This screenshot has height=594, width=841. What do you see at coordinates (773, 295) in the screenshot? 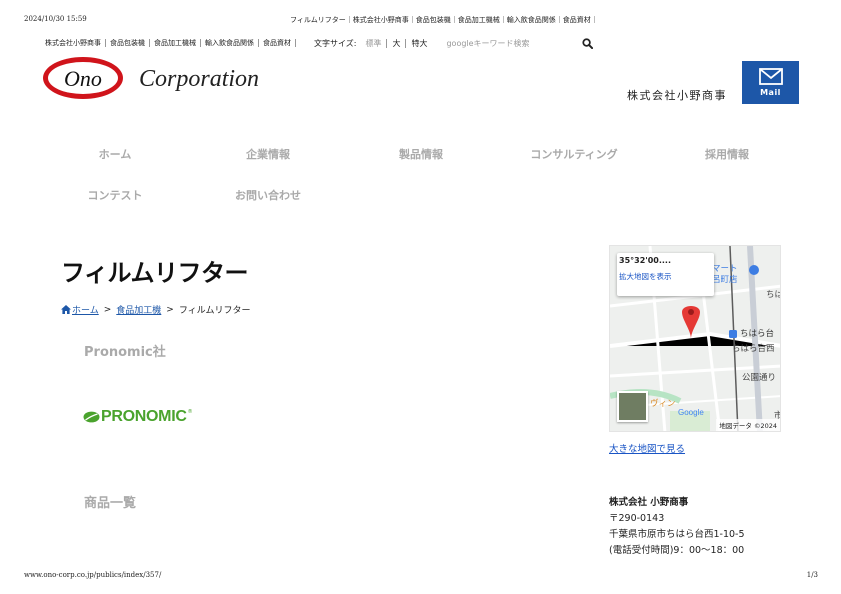
I see `map-label-chiha: ちは` at bounding box center [773, 295].